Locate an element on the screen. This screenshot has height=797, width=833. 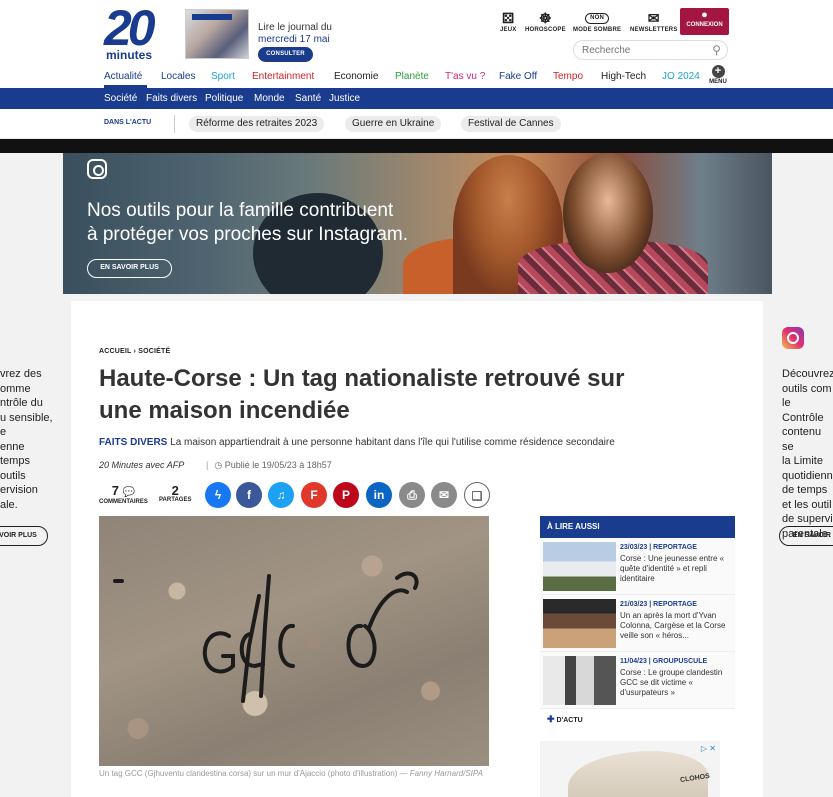
pinterest-icon: P is located at coordinates (345, 495).